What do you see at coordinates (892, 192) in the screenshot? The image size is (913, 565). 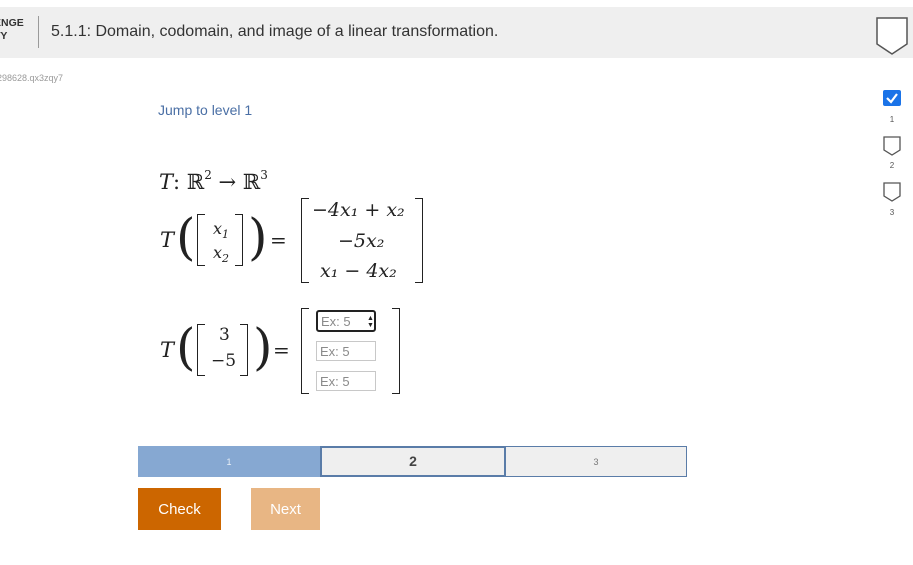 I see `level-3-shield-icon` at bounding box center [892, 192].